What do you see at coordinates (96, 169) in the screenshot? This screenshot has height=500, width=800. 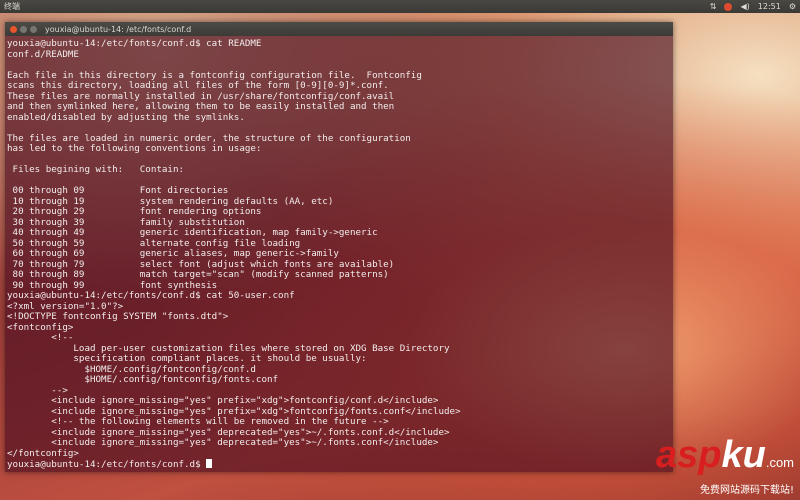 I see `terminal-line: Files begining with: Contain:` at bounding box center [96, 169].